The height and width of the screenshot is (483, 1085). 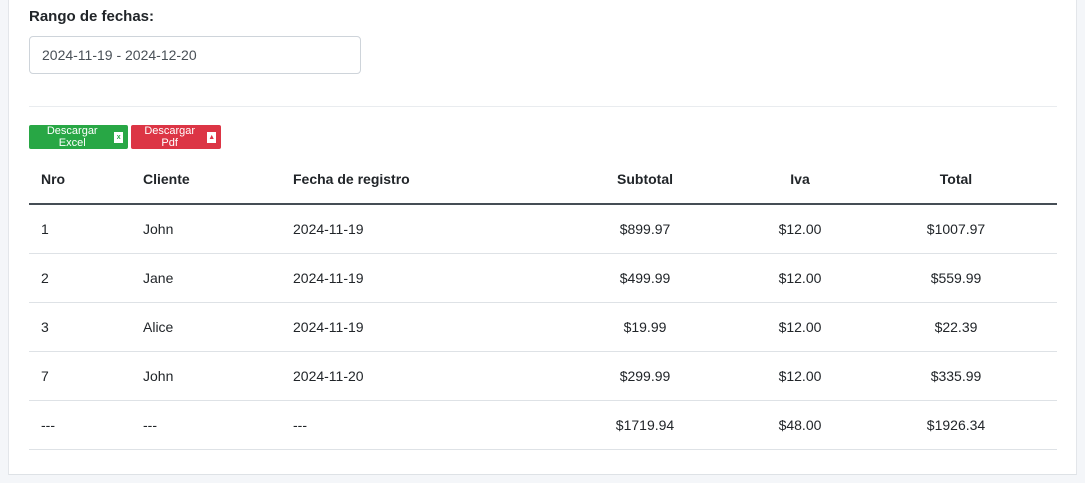 I want to click on download-excel-label: Descargar Excel, so click(x=72, y=137).